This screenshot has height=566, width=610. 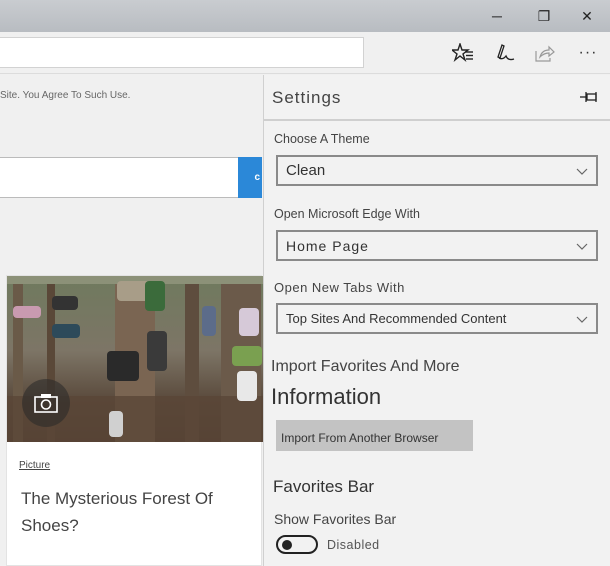 I want to click on hub-favorites-icon, so click(x=462, y=53).